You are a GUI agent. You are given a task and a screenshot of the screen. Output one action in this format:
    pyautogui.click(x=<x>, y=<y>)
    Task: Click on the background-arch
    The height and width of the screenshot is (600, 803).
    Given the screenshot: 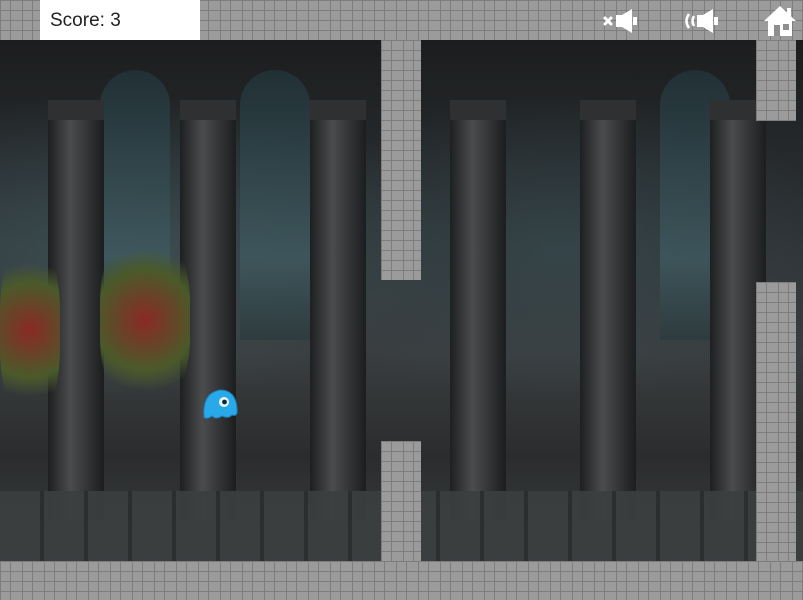 What is the action you would take?
    pyautogui.click(x=275, y=205)
    